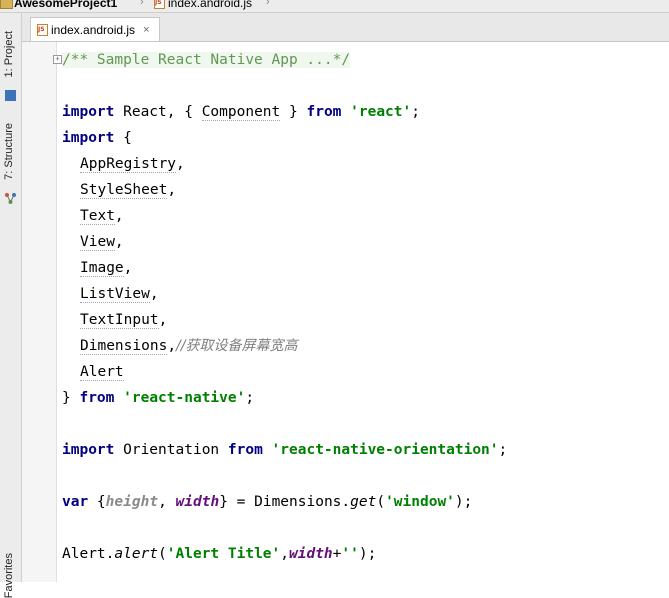 The height and width of the screenshot is (598, 669). Describe the element at coordinates (184, 398) in the screenshot. I see `string-literal: 'react-native'` at that location.